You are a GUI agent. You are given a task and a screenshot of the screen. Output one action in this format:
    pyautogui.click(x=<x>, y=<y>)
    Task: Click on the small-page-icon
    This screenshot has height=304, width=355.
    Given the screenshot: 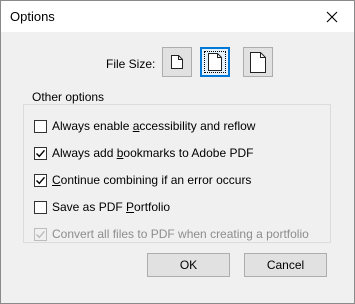 What is the action you would take?
    pyautogui.click(x=177, y=62)
    